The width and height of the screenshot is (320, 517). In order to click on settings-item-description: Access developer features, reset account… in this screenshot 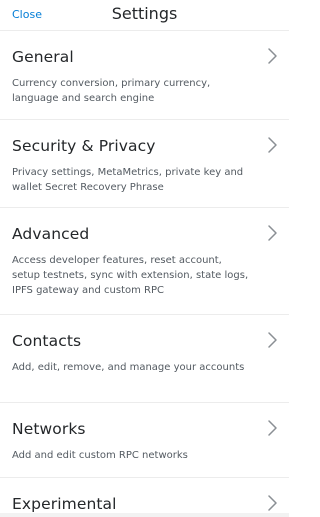, I will do `click(130, 275)`.